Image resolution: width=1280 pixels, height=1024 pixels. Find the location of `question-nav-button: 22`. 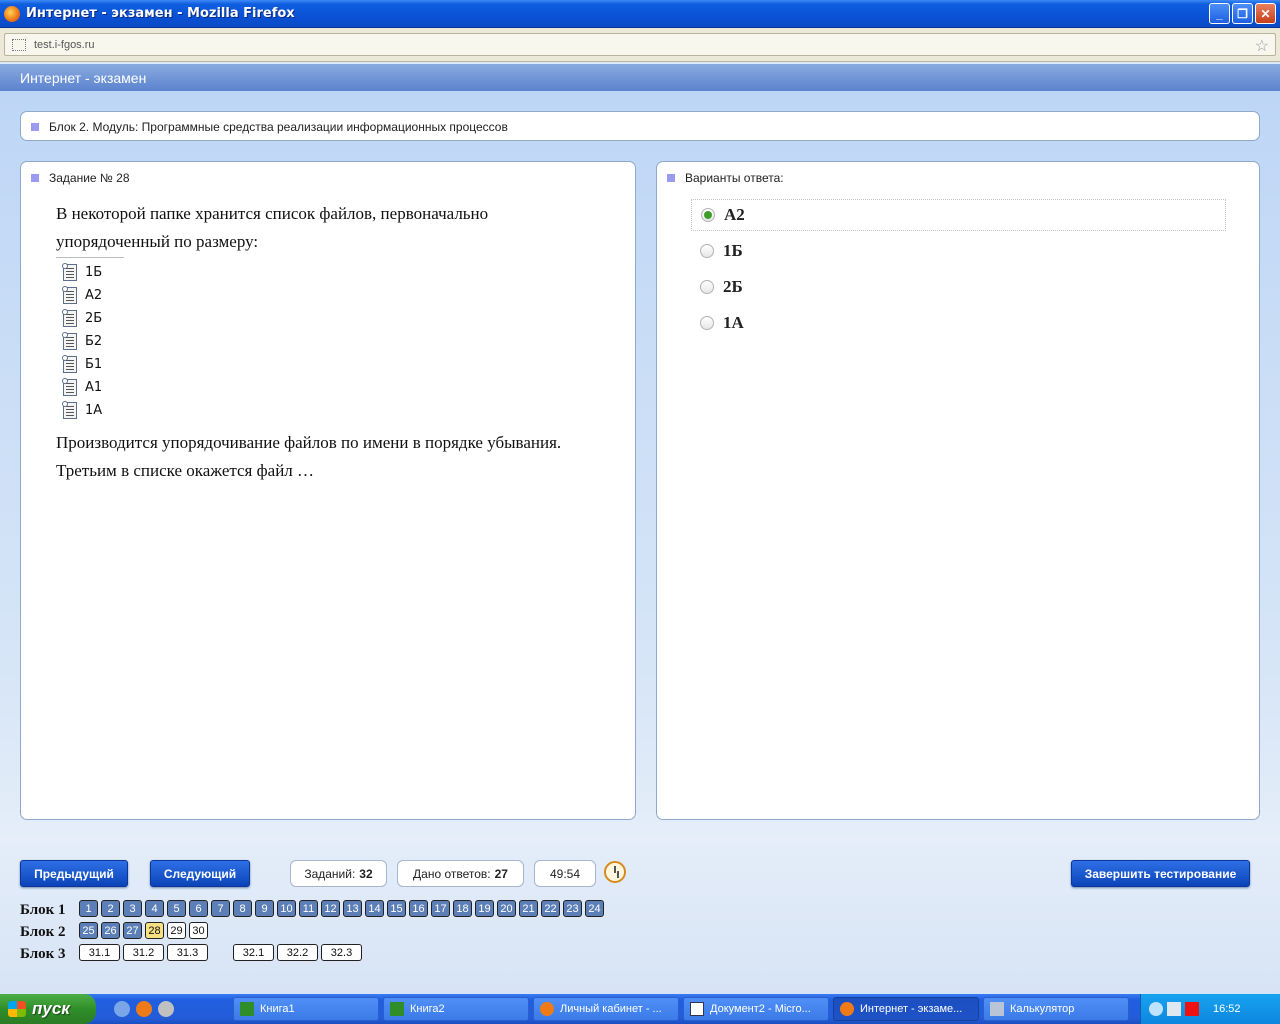

question-nav-button: 22 is located at coordinates (550, 908).